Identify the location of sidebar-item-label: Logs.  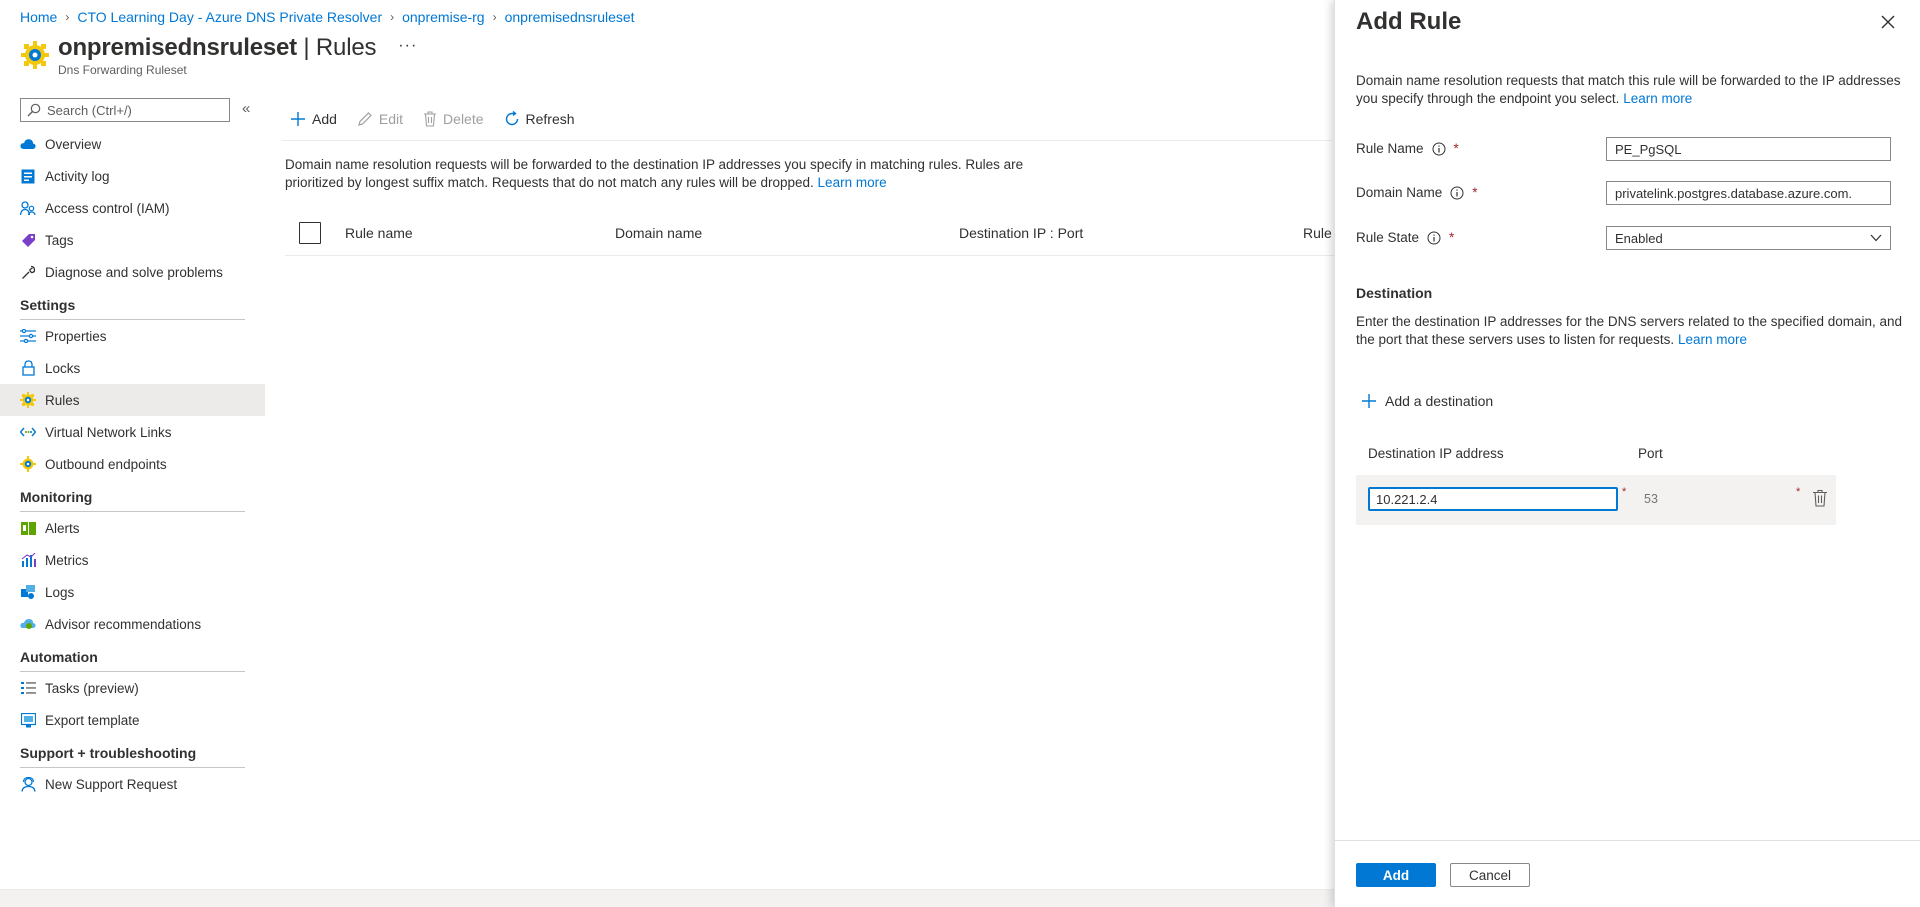
(60, 592).